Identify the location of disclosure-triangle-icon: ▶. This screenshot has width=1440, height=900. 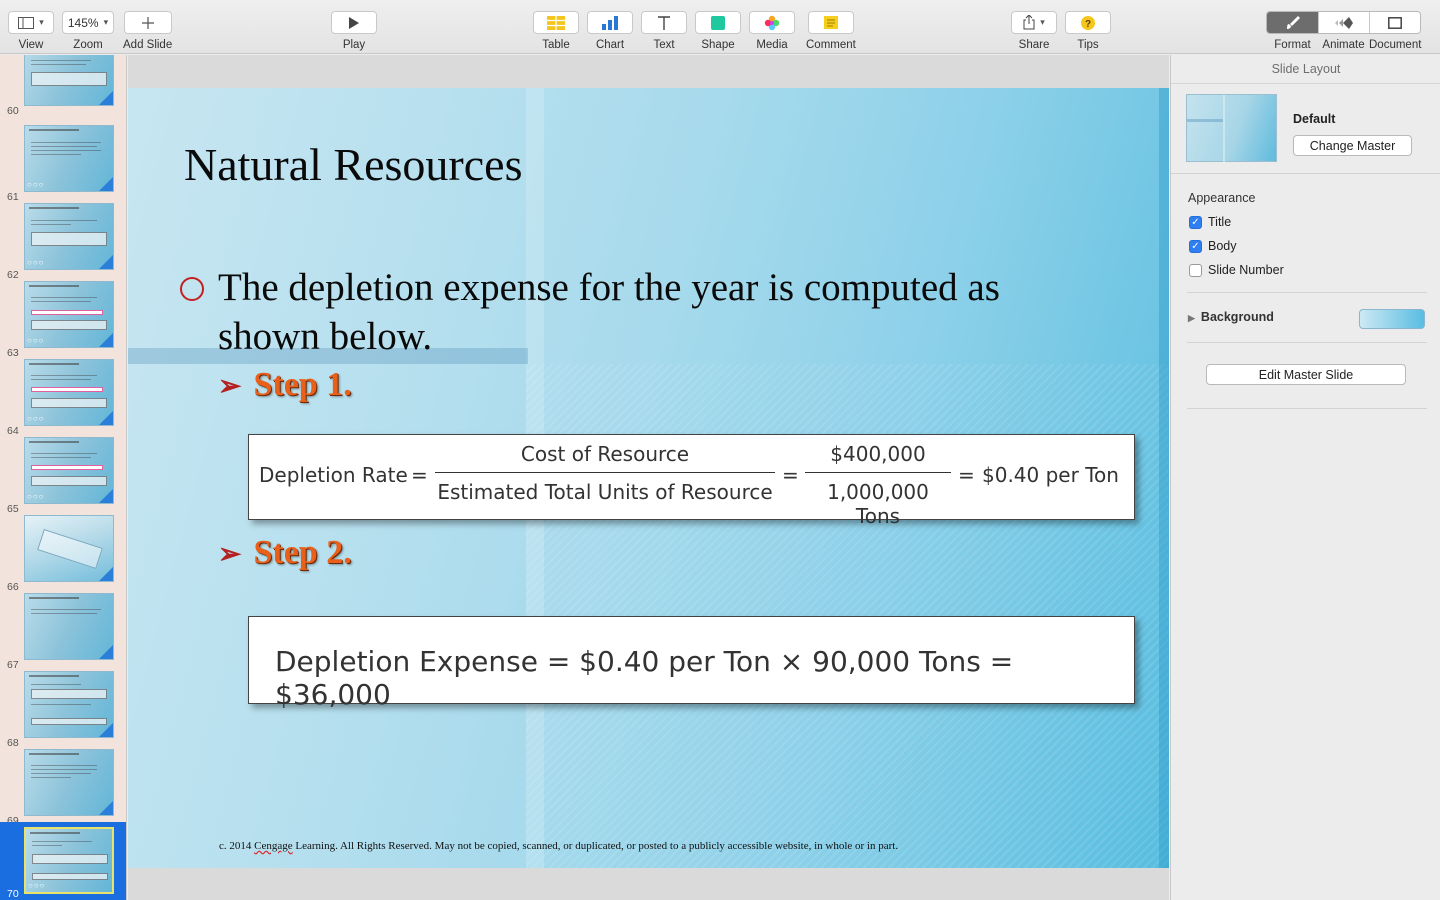
(1191, 318).